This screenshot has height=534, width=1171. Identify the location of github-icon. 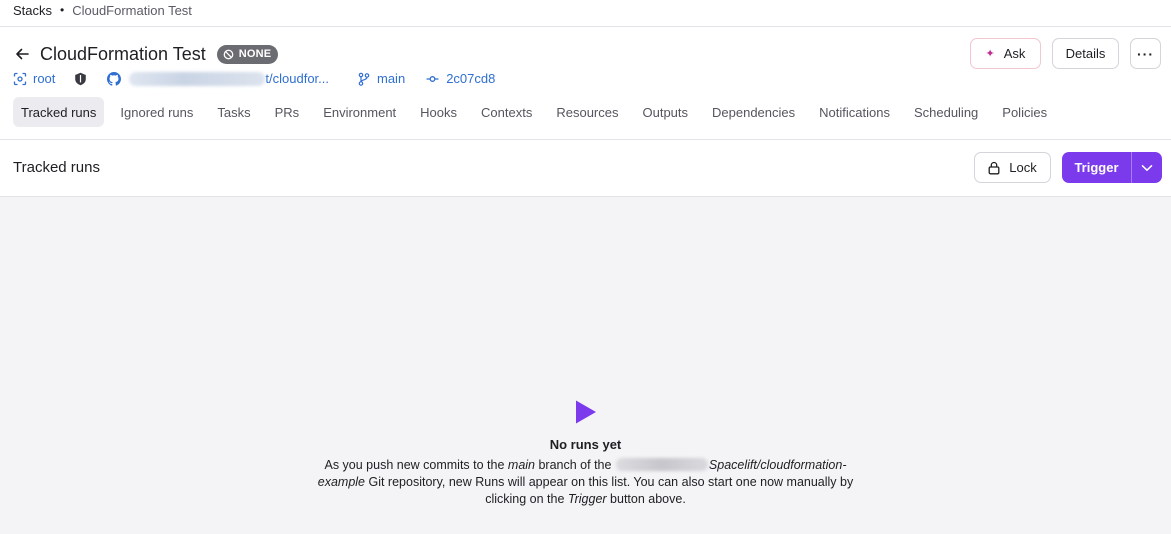
(114, 78).